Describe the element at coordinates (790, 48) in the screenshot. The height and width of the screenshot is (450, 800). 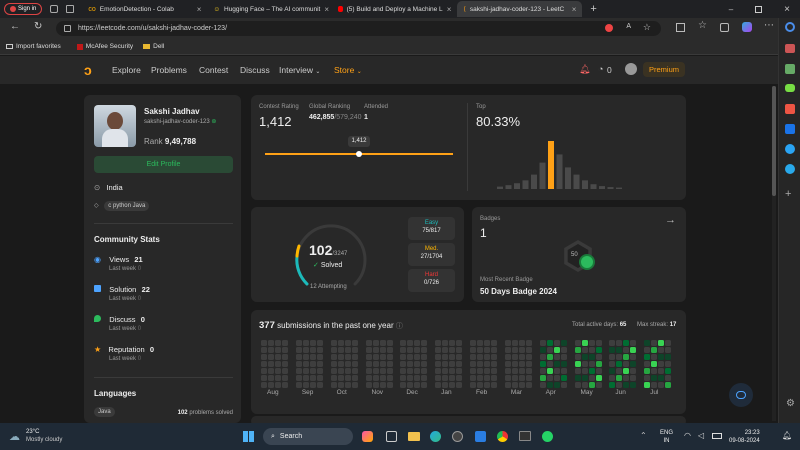
I see `sidebar-bag-icon` at that location.